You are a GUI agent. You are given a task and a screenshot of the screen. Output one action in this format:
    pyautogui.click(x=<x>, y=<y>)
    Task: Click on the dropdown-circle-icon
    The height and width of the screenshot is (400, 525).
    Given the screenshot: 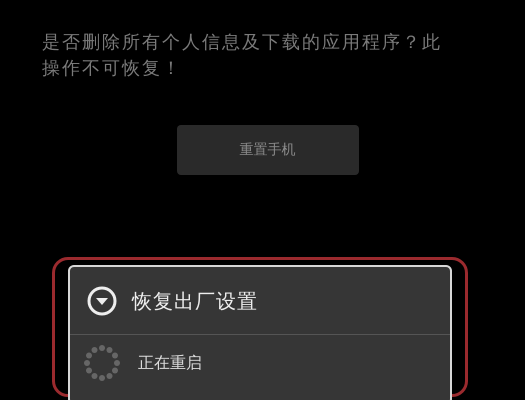 What is the action you would take?
    pyautogui.click(x=102, y=300)
    